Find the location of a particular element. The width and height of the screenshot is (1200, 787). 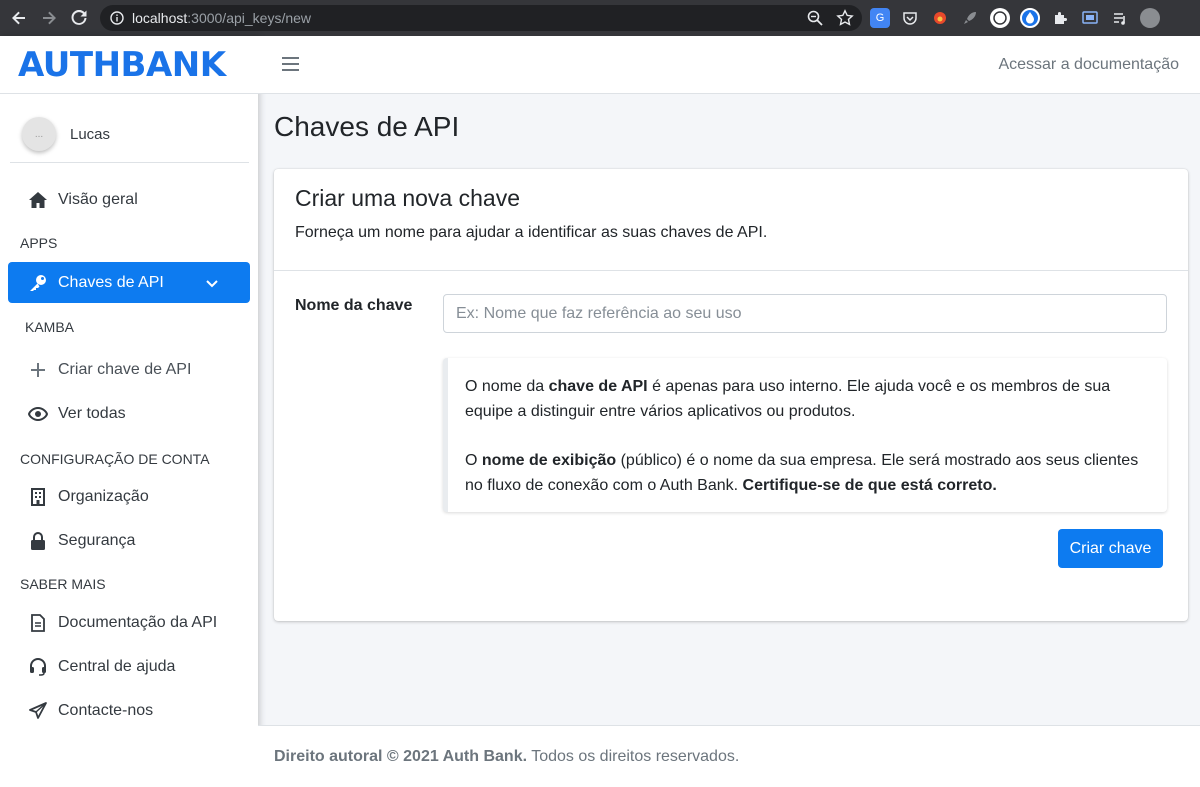

sidebar-item-api-docs: Documentação da API is located at coordinates (129, 622).